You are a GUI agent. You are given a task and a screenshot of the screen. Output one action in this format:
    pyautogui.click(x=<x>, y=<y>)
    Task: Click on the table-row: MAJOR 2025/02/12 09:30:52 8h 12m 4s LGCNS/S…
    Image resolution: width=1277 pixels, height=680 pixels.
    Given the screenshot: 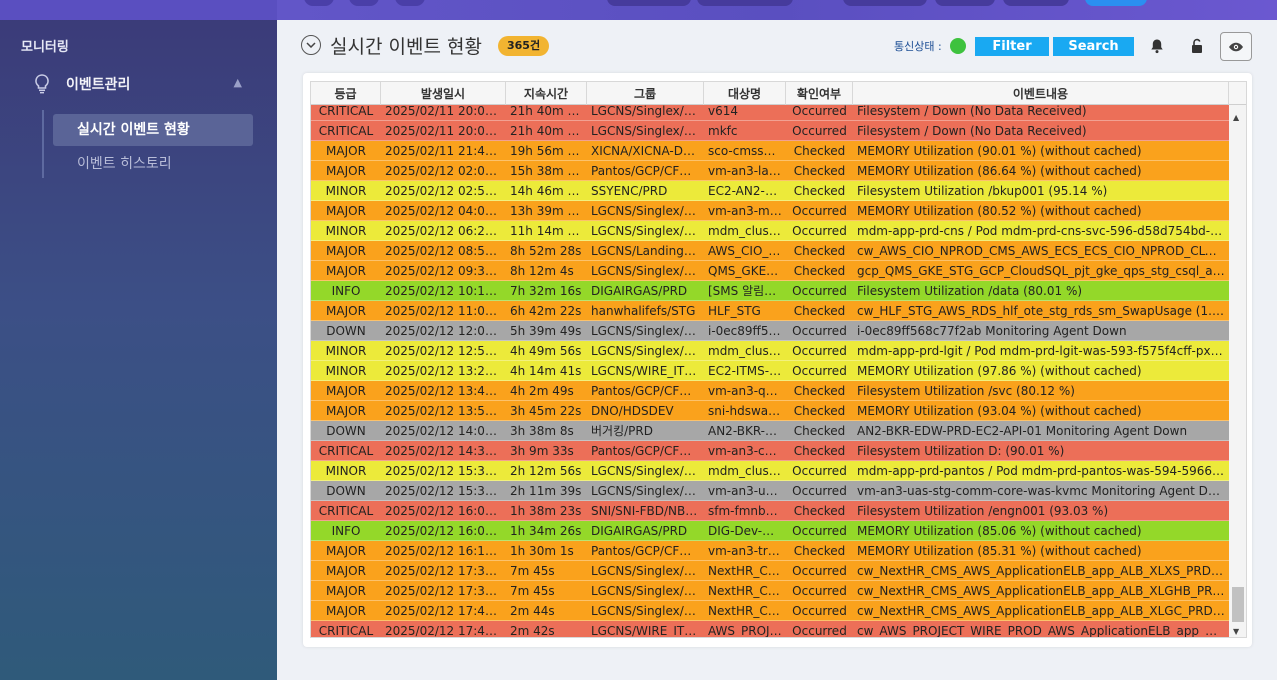 What is the action you would take?
    pyautogui.click(x=770, y=271)
    